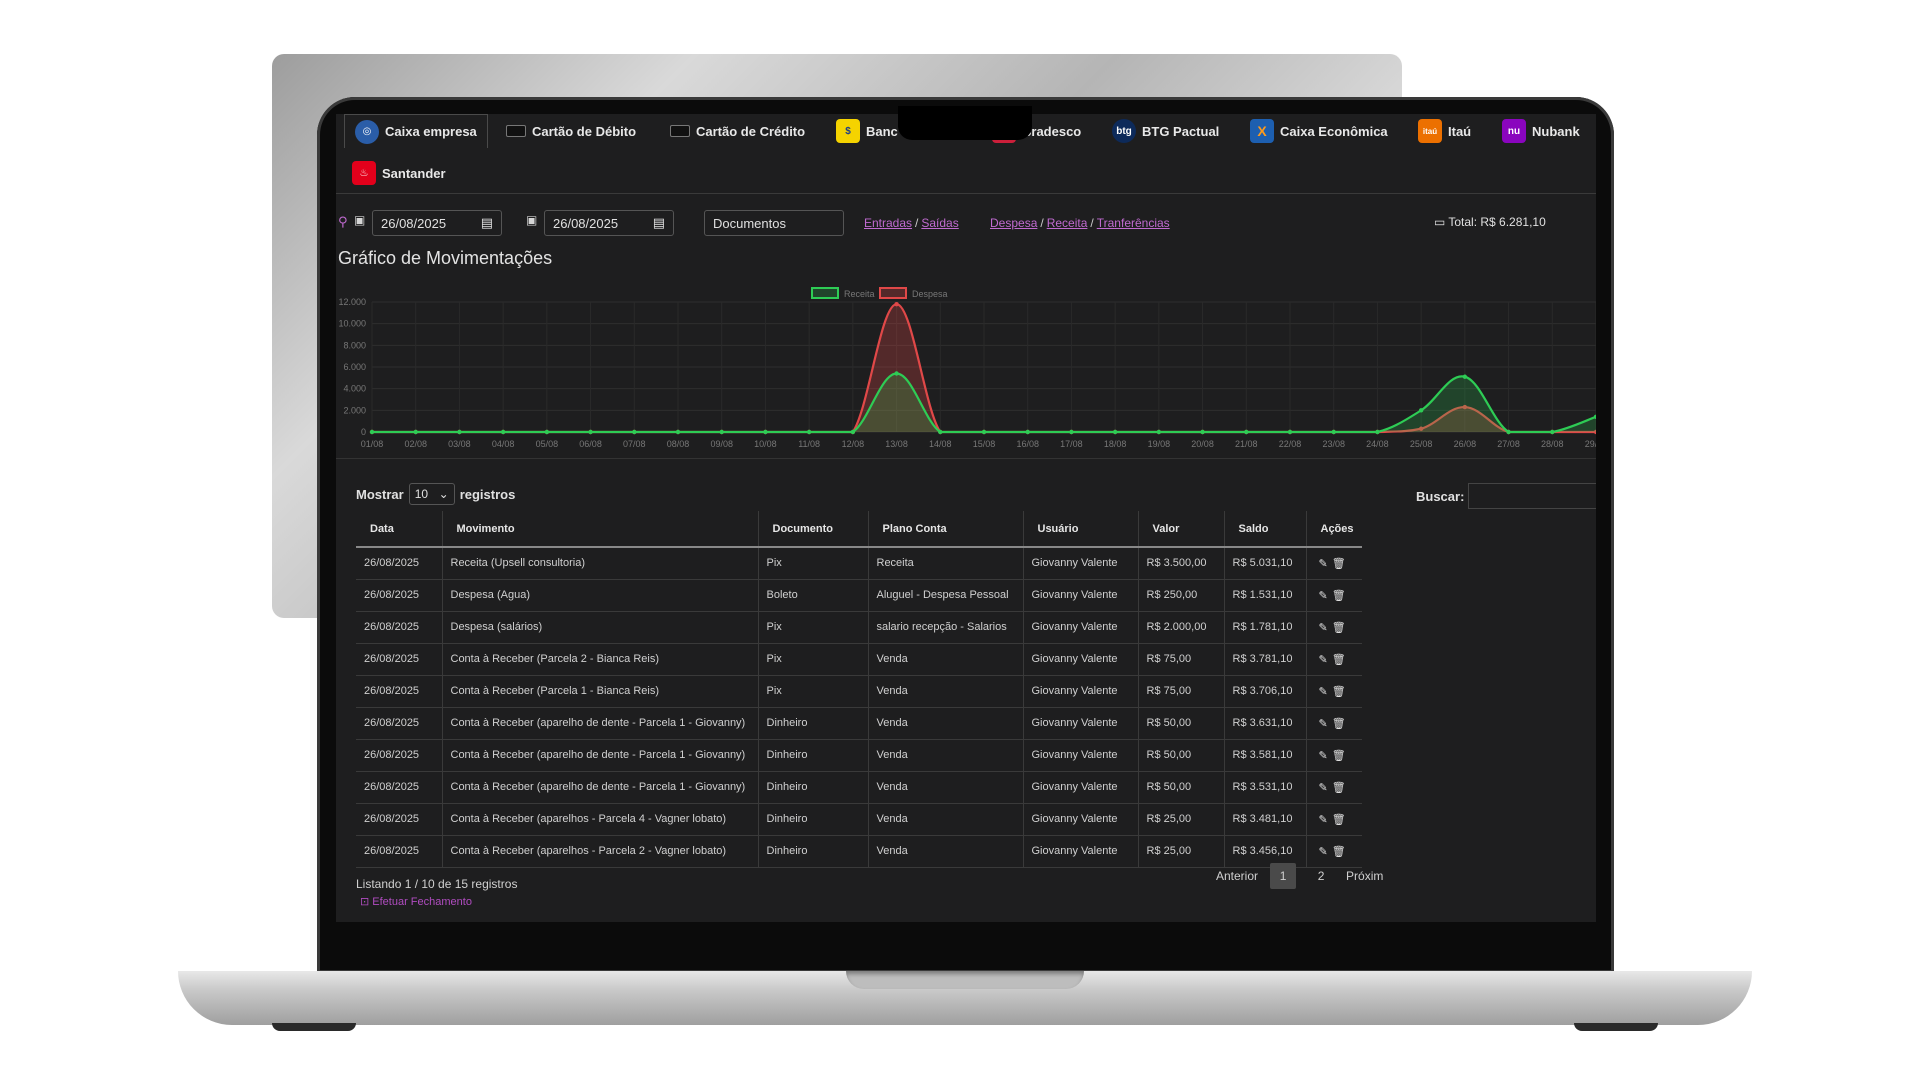  Describe the element at coordinates (1165, 131) in the screenshot. I see `tab-btg: btg BTG Pactual` at that location.